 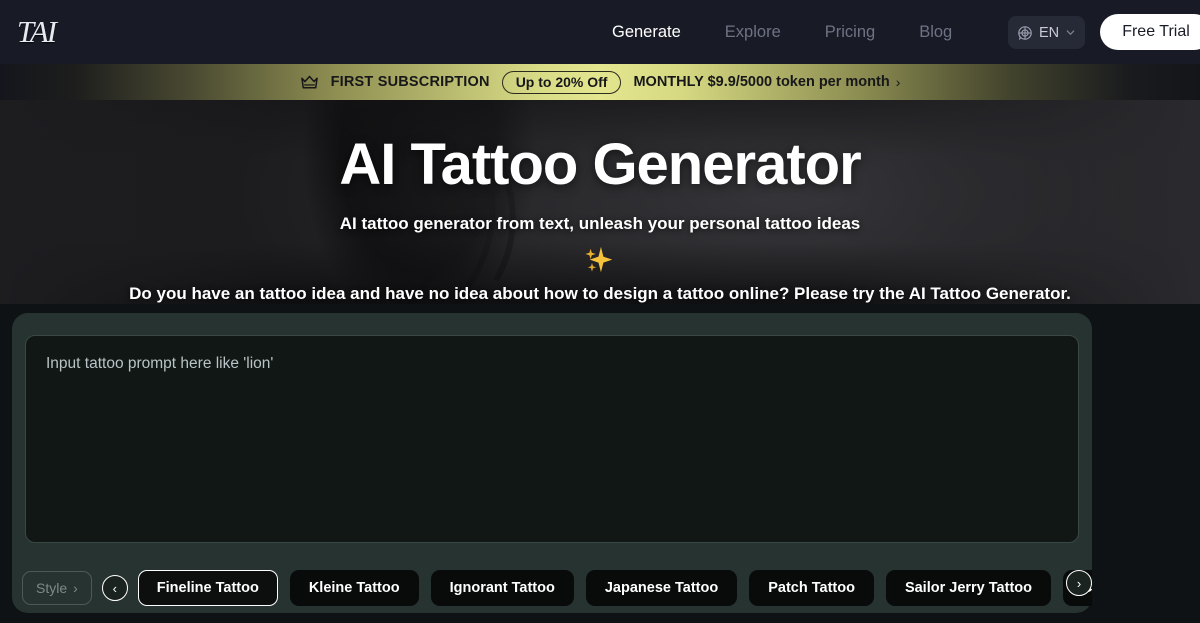 I want to click on prompt-placeholder-text: Input tattoo prompt here like 'lion', so click(x=160, y=363).